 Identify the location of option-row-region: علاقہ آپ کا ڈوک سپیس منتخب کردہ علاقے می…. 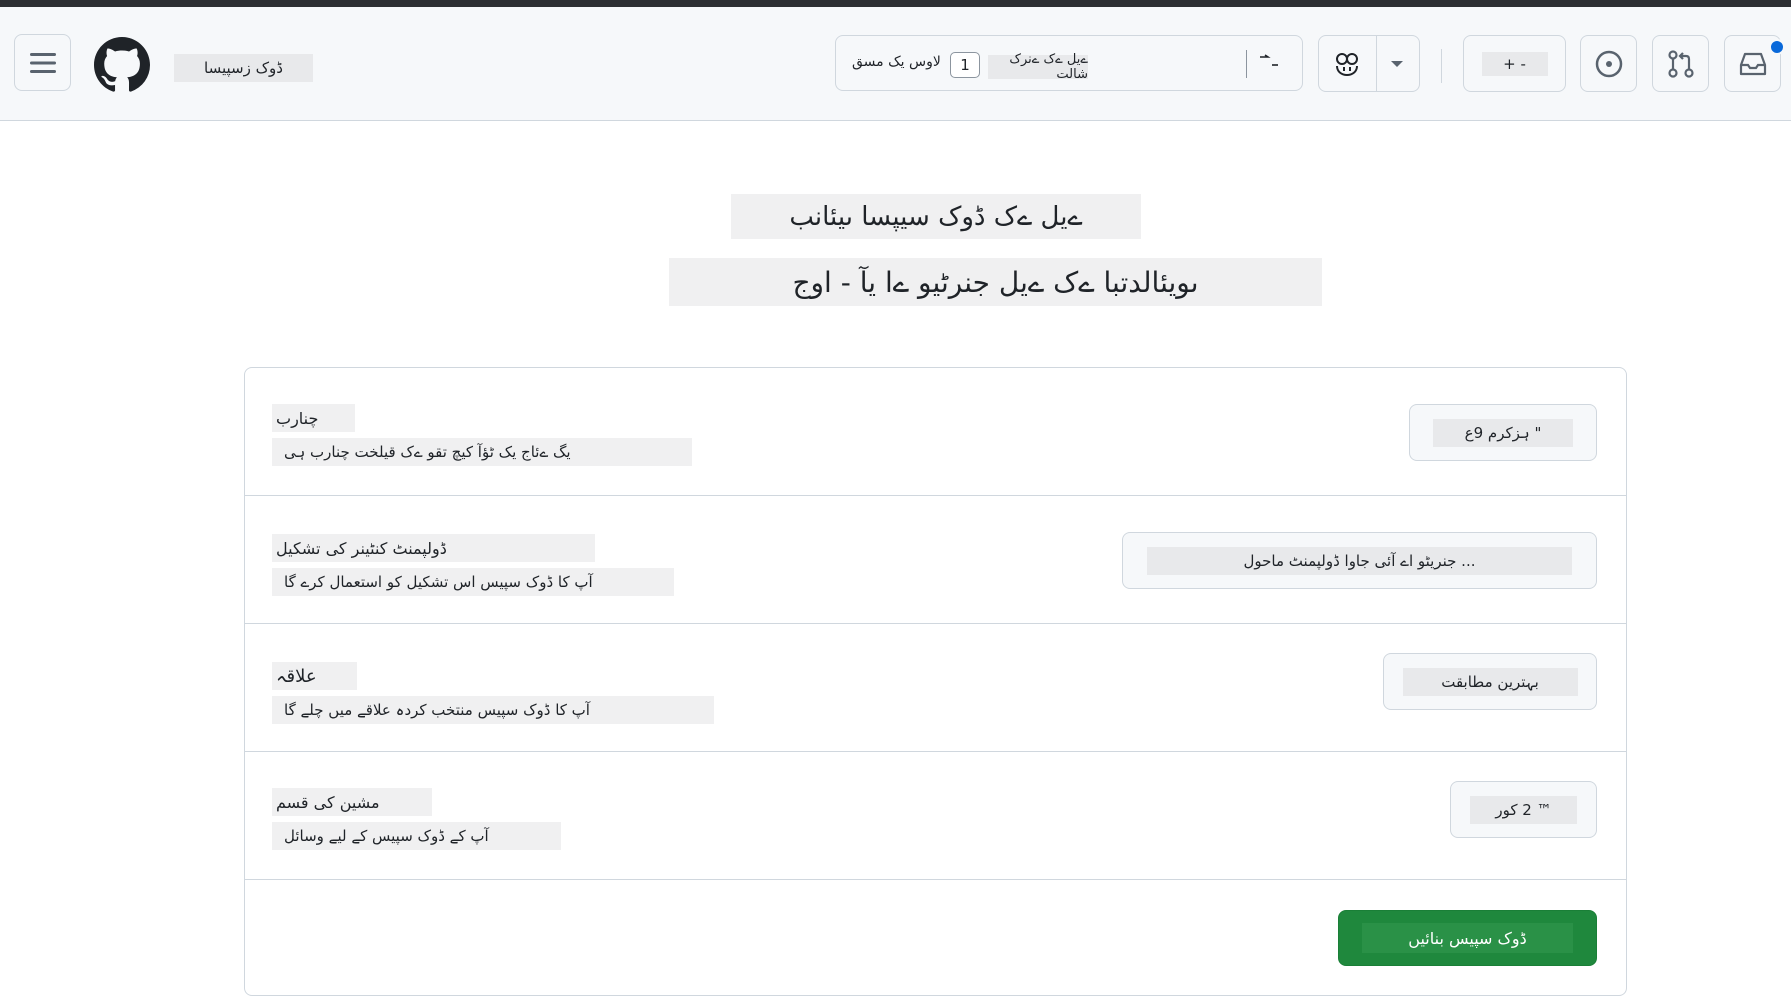
(935, 688).